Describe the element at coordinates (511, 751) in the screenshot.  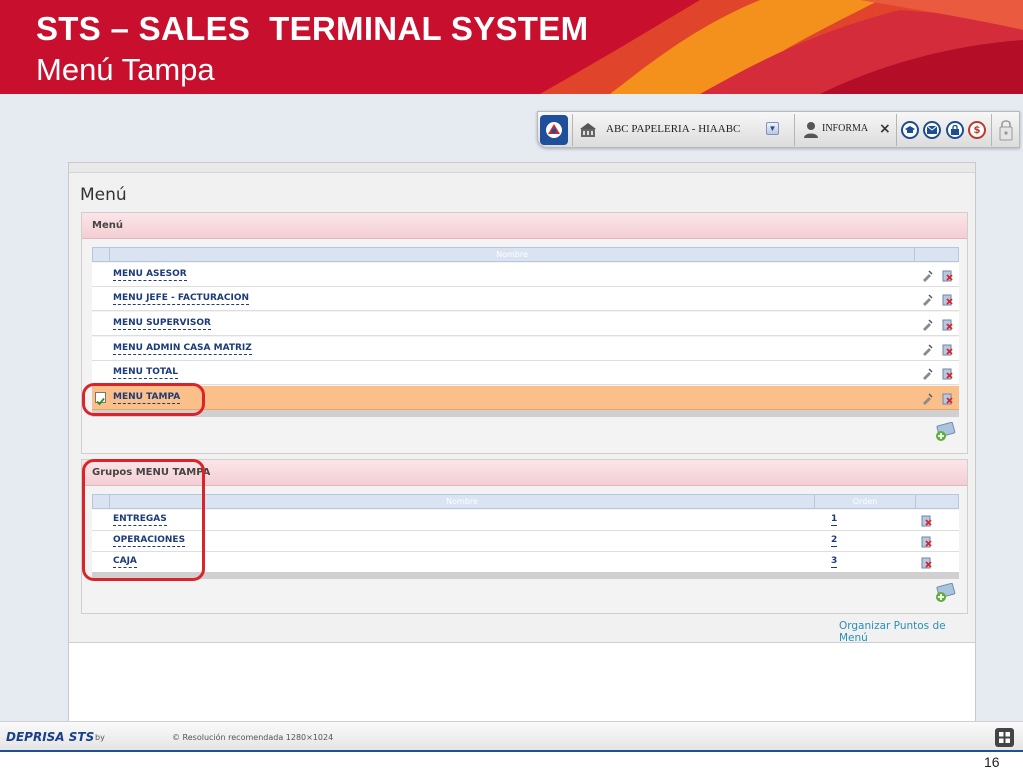
I see `footer-accent-line` at that location.